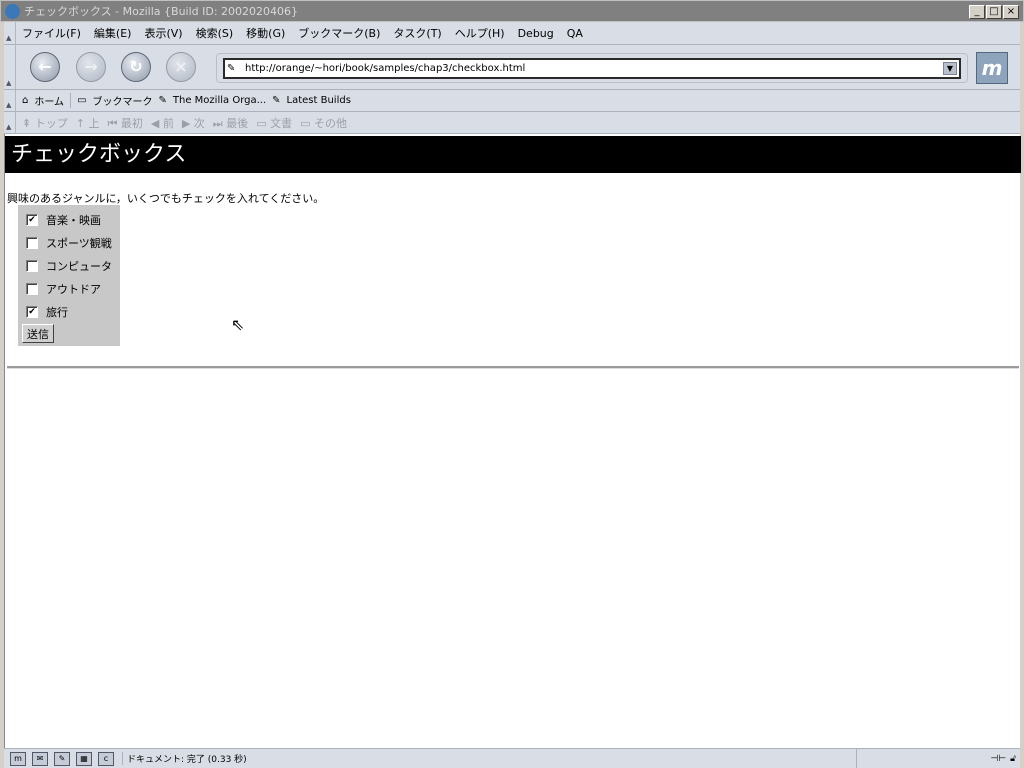  I want to click on bookmark-pin-icon: ✎, so click(231, 68).